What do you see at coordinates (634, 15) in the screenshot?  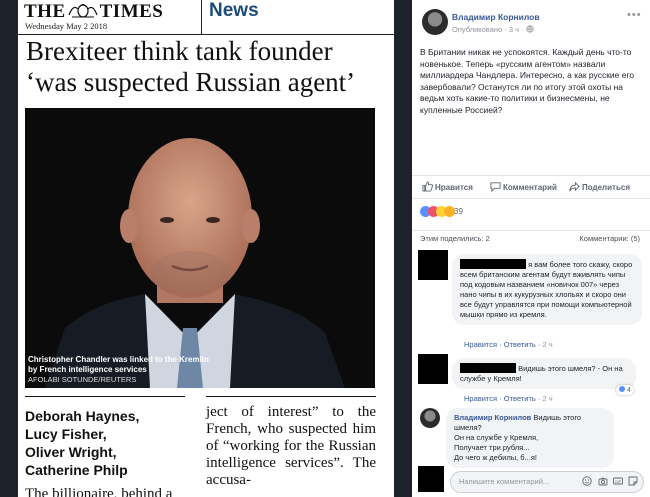 I see `post-options-button: •••` at bounding box center [634, 15].